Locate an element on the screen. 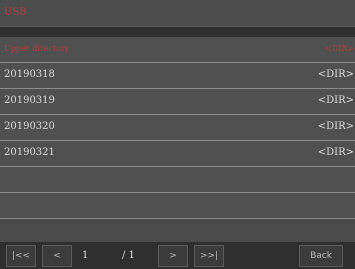  item-name: 20190319 is located at coordinates (29, 100).